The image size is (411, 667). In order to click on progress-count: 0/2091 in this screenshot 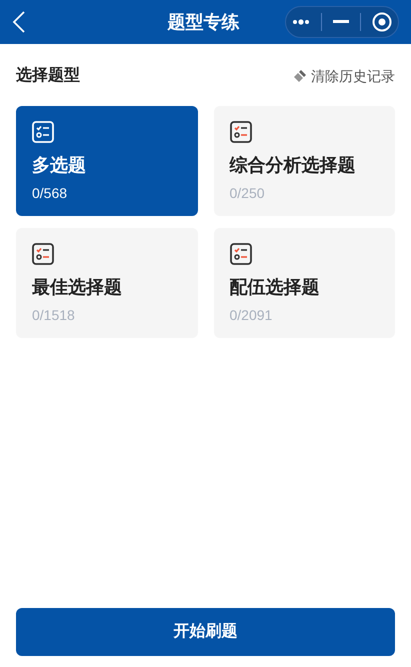, I will do `click(252, 315)`.